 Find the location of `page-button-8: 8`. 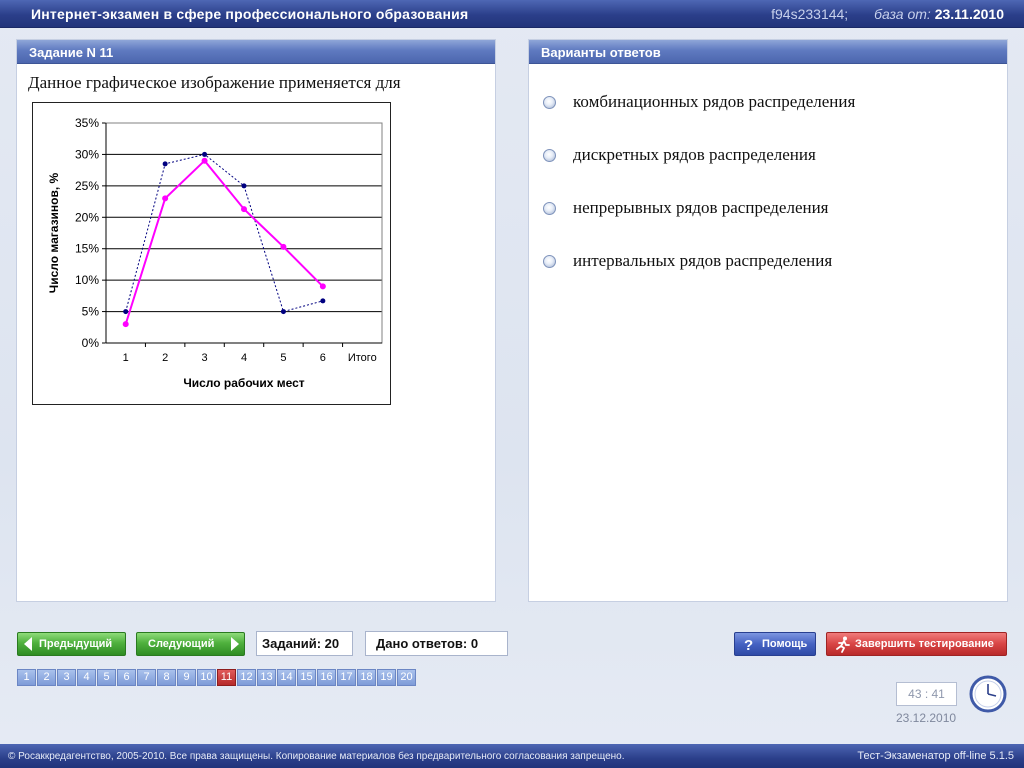

page-button-8: 8 is located at coordinates (166, 677).